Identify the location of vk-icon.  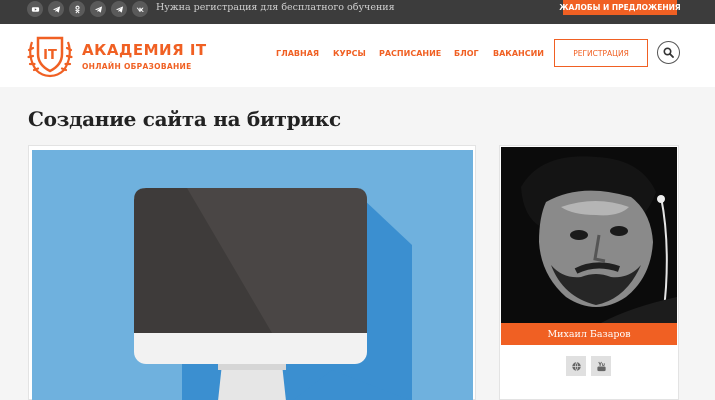
(140, 9).